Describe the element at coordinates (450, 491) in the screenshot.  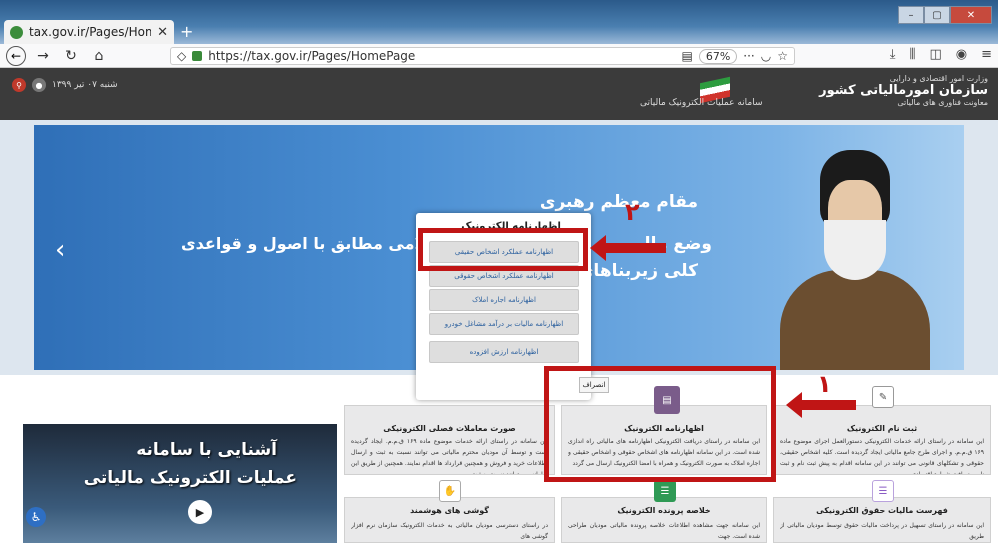
I see `smartphone-icon: ✋` at that location.